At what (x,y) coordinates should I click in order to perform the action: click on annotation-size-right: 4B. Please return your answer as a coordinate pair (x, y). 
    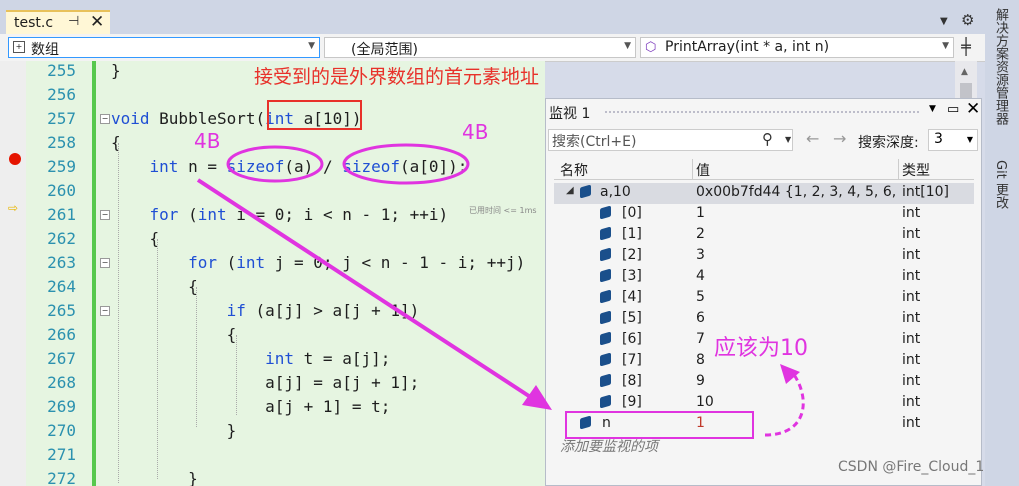
    Looking at the image, I should click on (475, 132).